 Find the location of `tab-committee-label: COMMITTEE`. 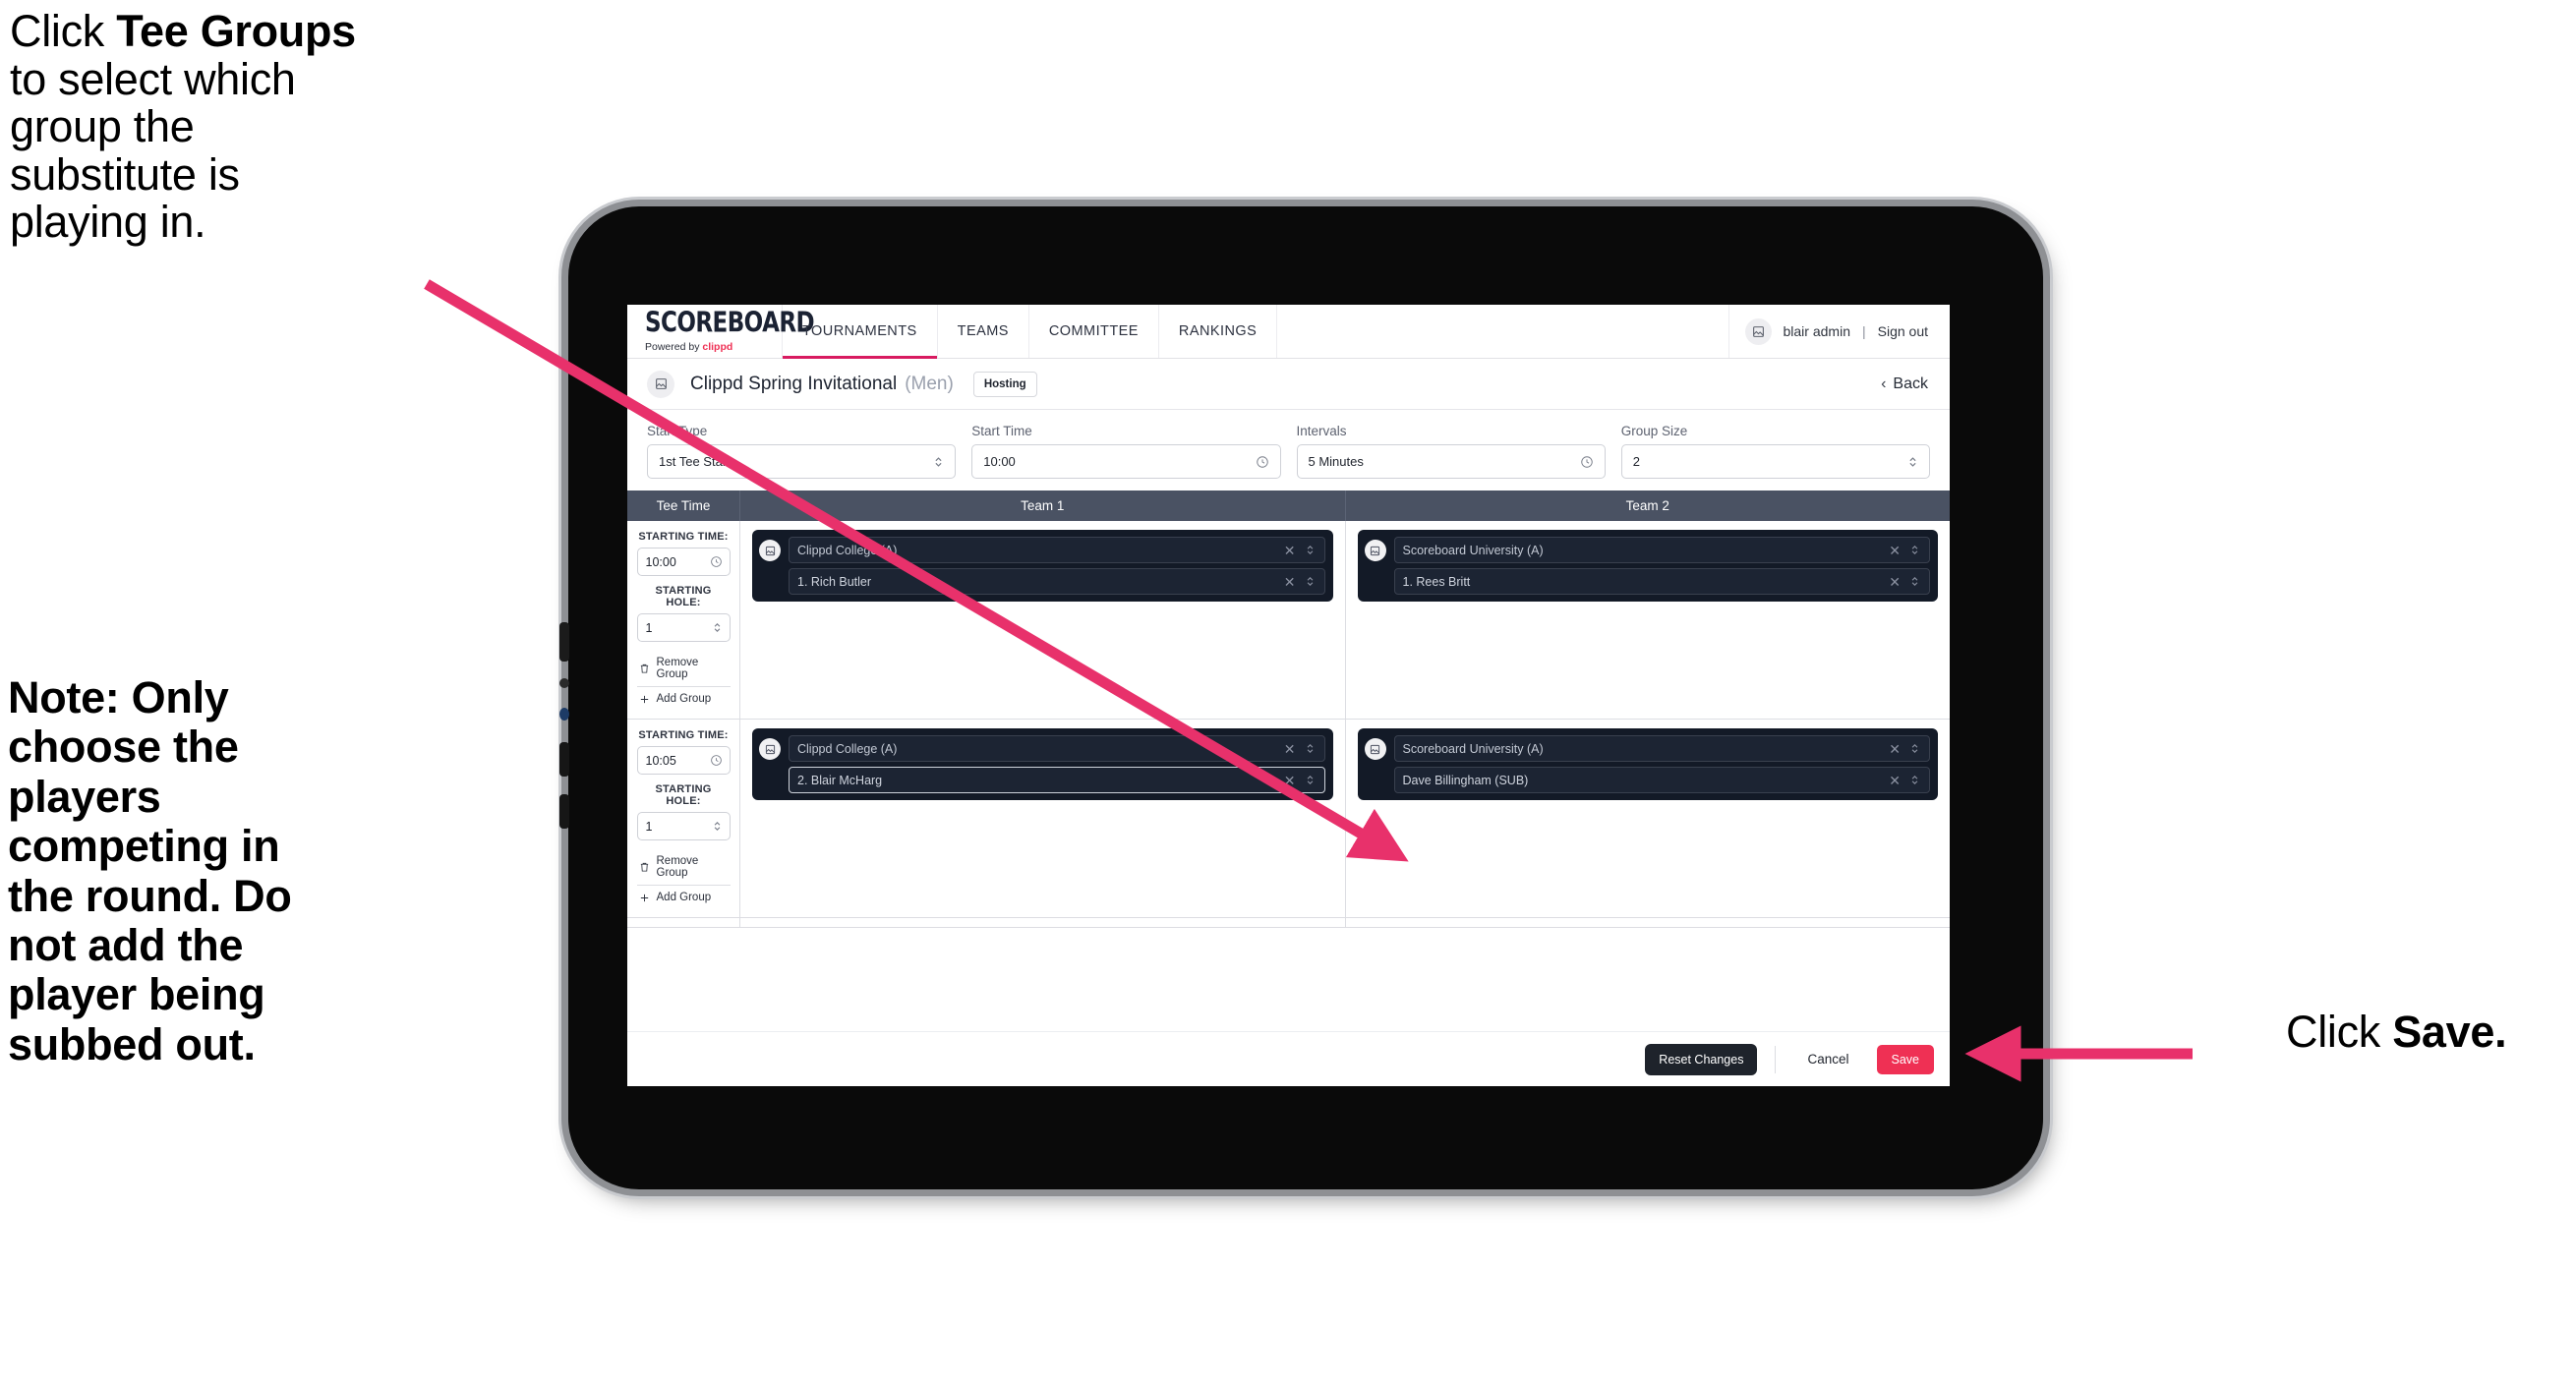

tab-committee-label: COMMITTEE is located at coordinates (1093, 331).